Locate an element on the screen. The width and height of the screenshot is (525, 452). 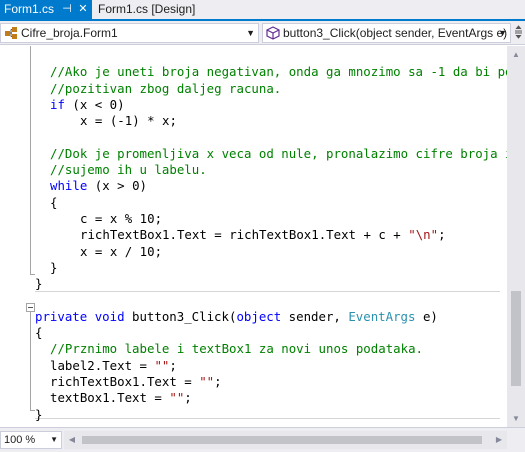
code-line: textBox1.Text = ""; is located at coordinates (121, 398).